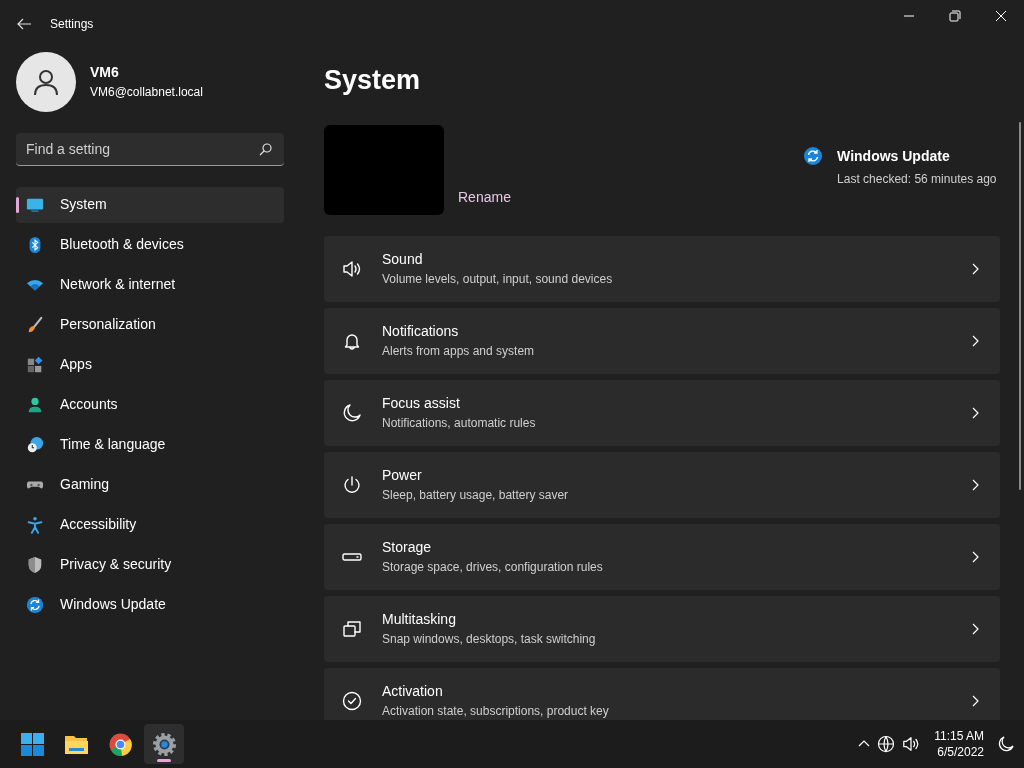  What do you see at coordinates (35, 364) in the screenshot?
I see `apps-icon` at bounding box center [35, 364].